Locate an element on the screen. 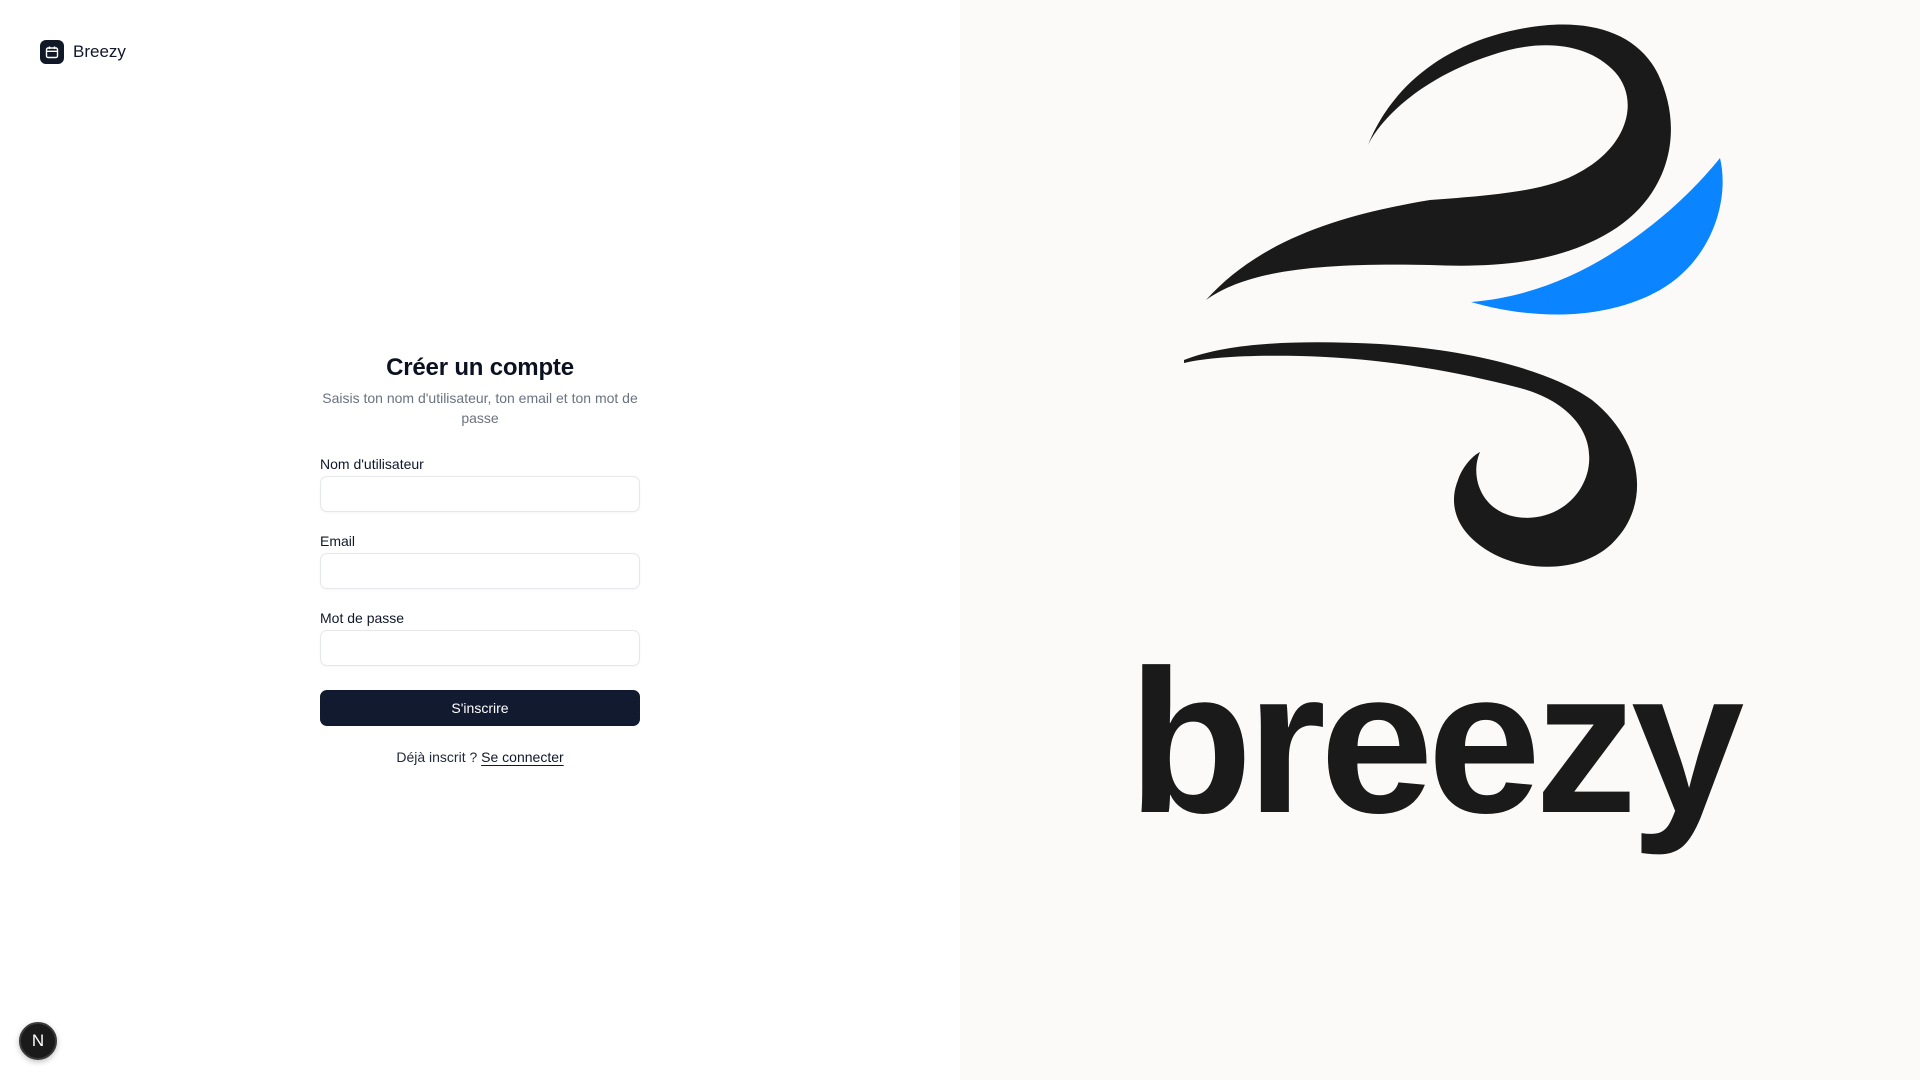  next-dev-badge: N is located at coordinates (38, 1041).